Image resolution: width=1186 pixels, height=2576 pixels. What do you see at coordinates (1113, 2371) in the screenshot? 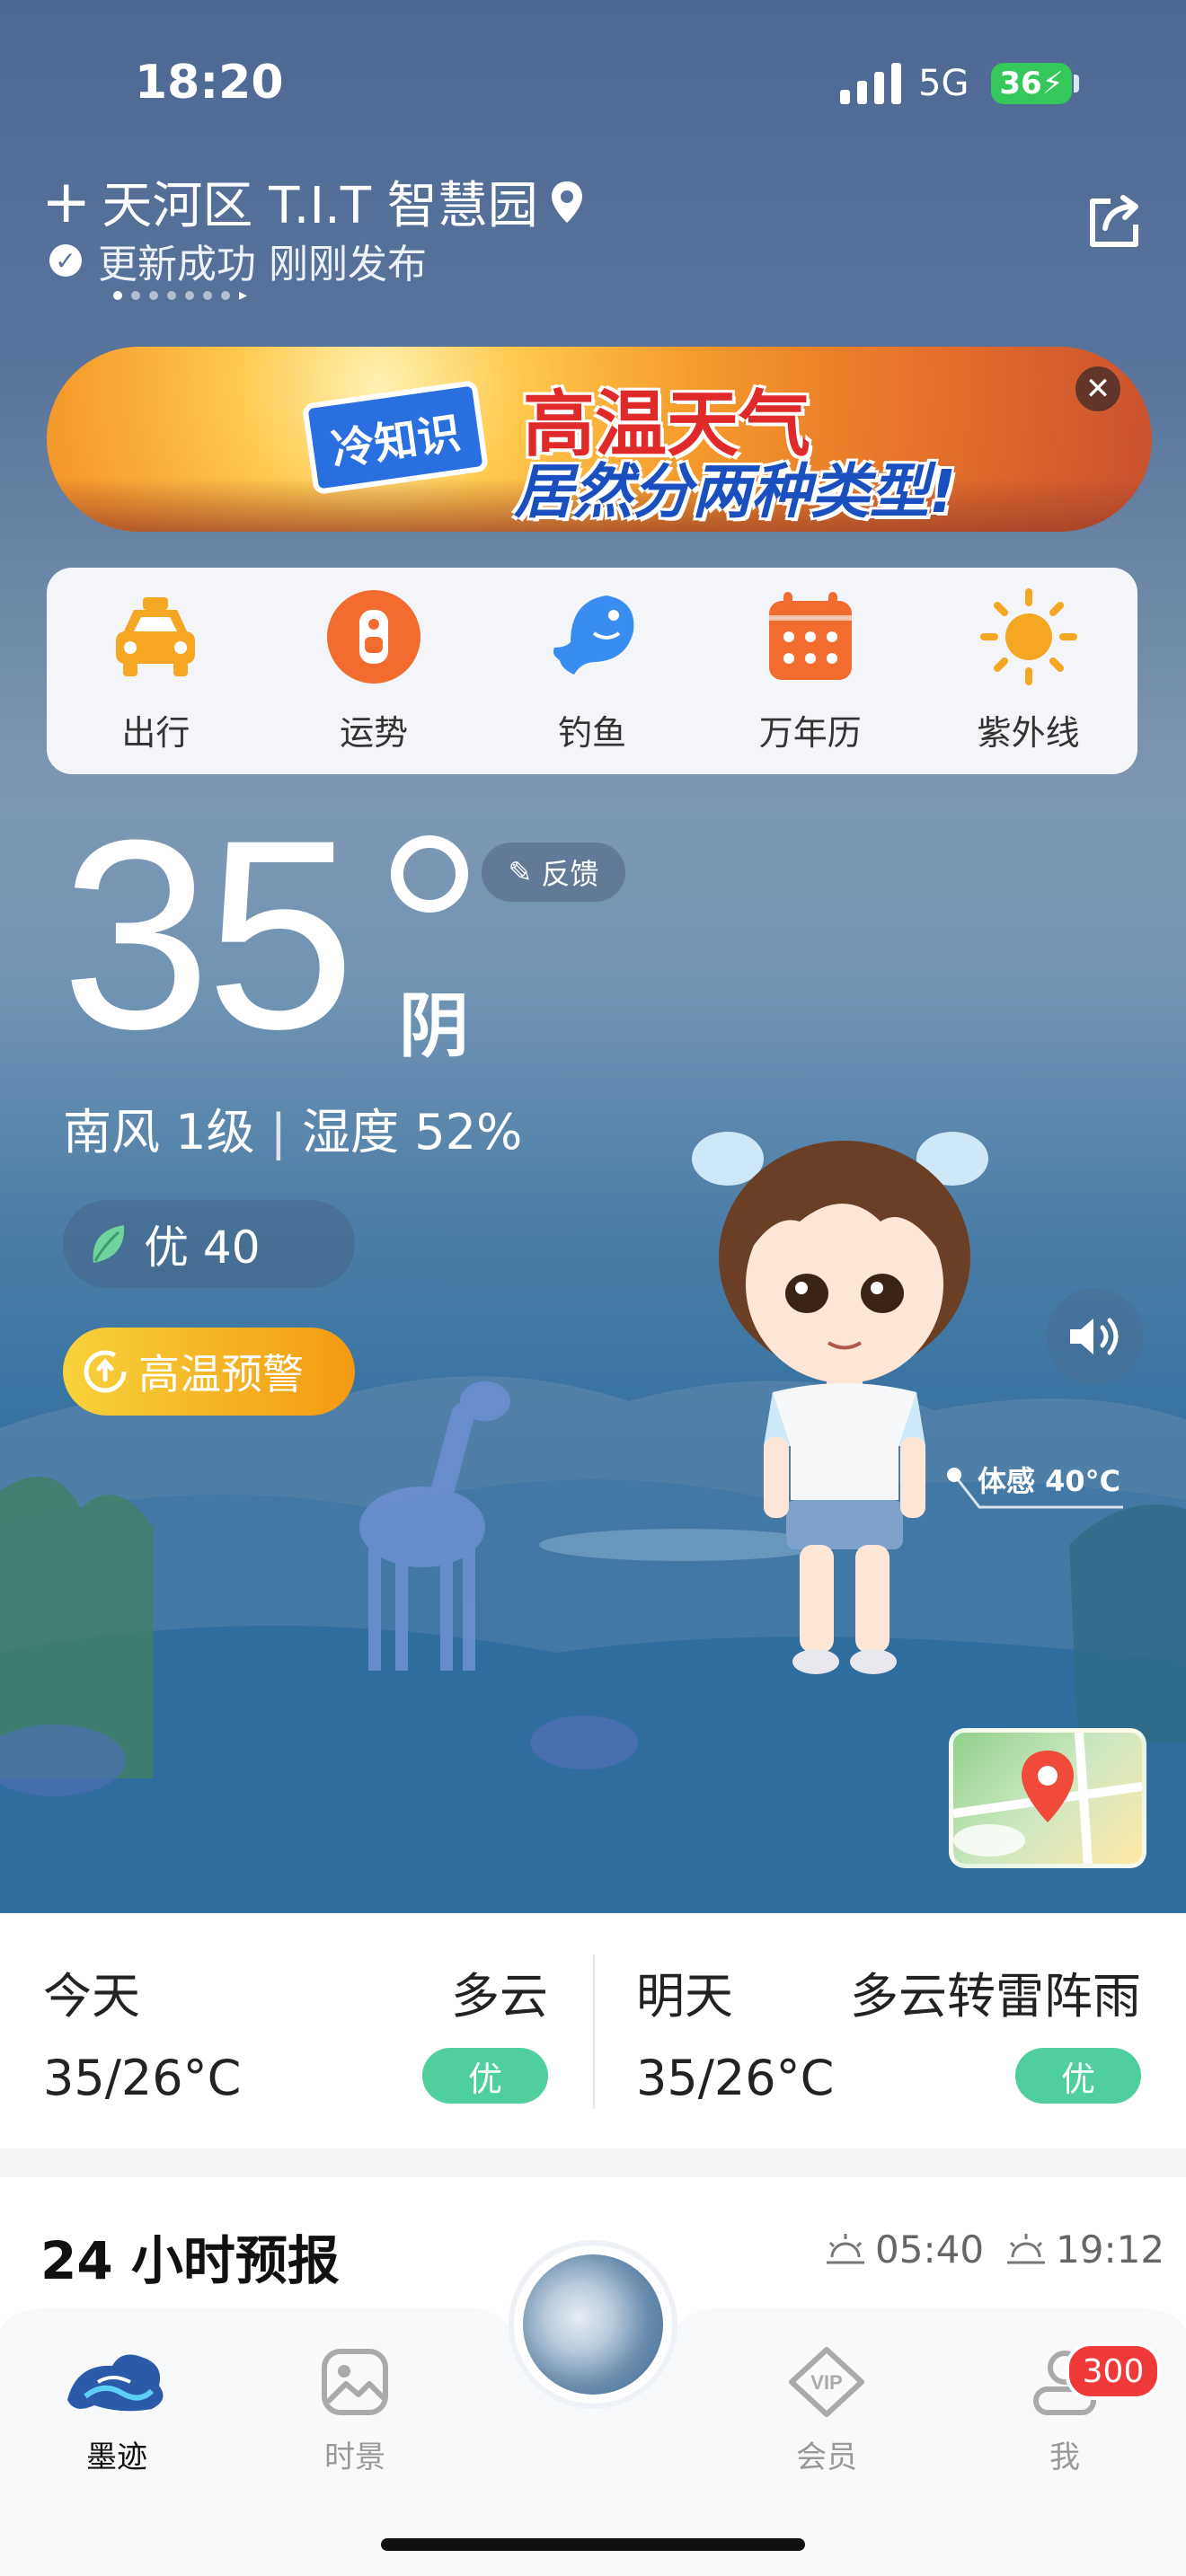
I see `notification-badge: 300` at bounding box center [1113, 2371].